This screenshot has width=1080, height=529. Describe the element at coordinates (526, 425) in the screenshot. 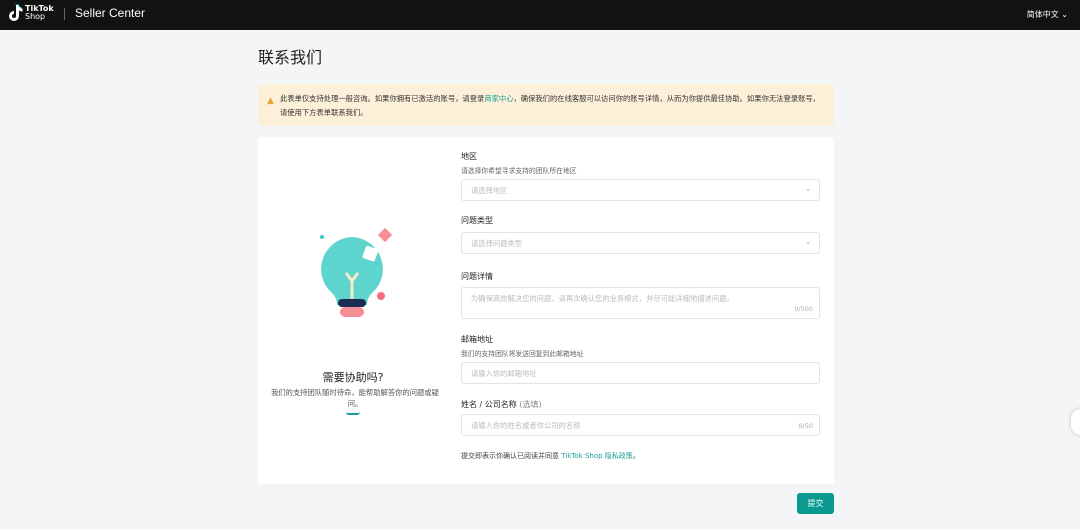

I see `name-placeholder: 请输入你的姓名或者你公司的名称` at that location.